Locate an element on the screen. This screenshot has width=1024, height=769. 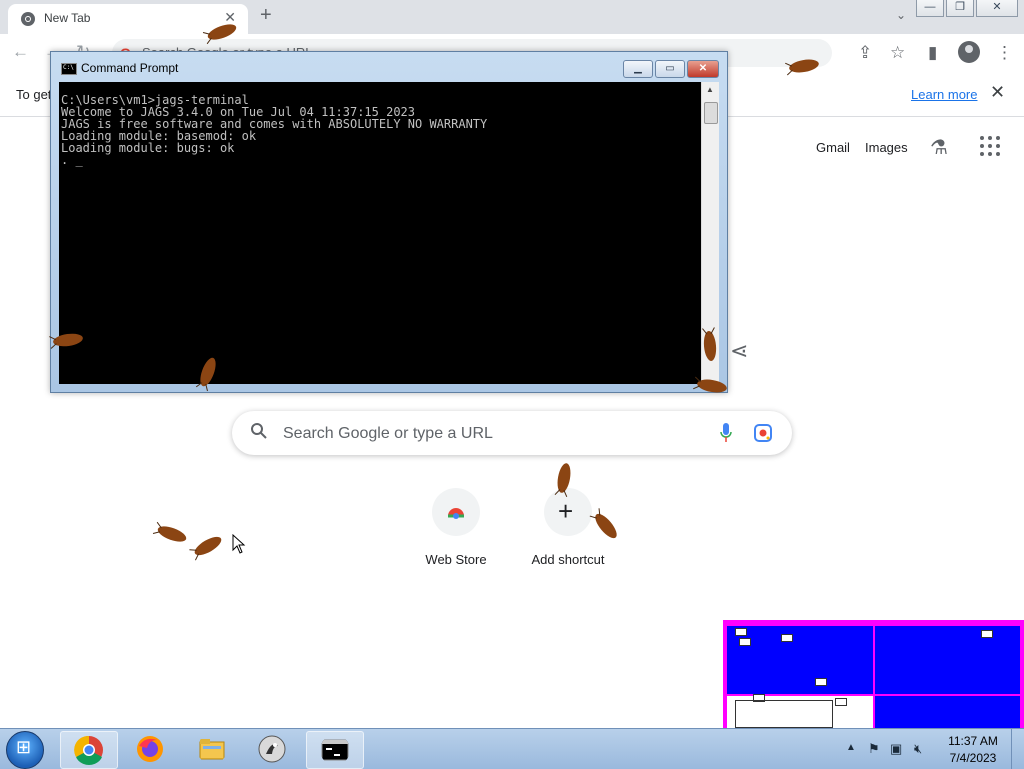
search-icon is located at coordinates (259, 431).